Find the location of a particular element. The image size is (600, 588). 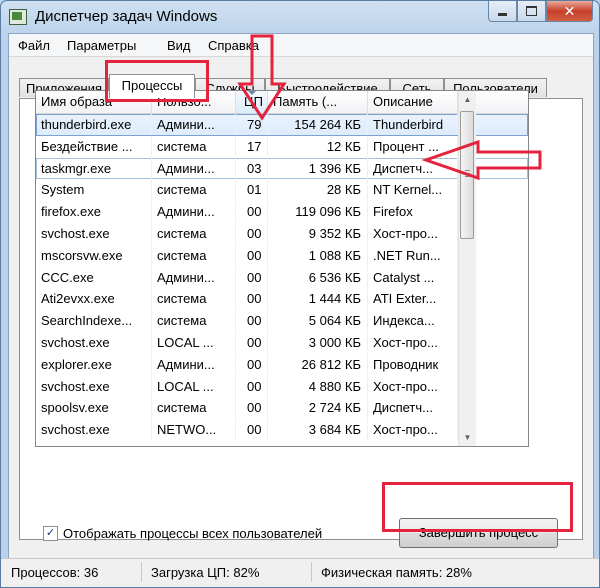

column-description: Описание is located at coordinates (413, 102).